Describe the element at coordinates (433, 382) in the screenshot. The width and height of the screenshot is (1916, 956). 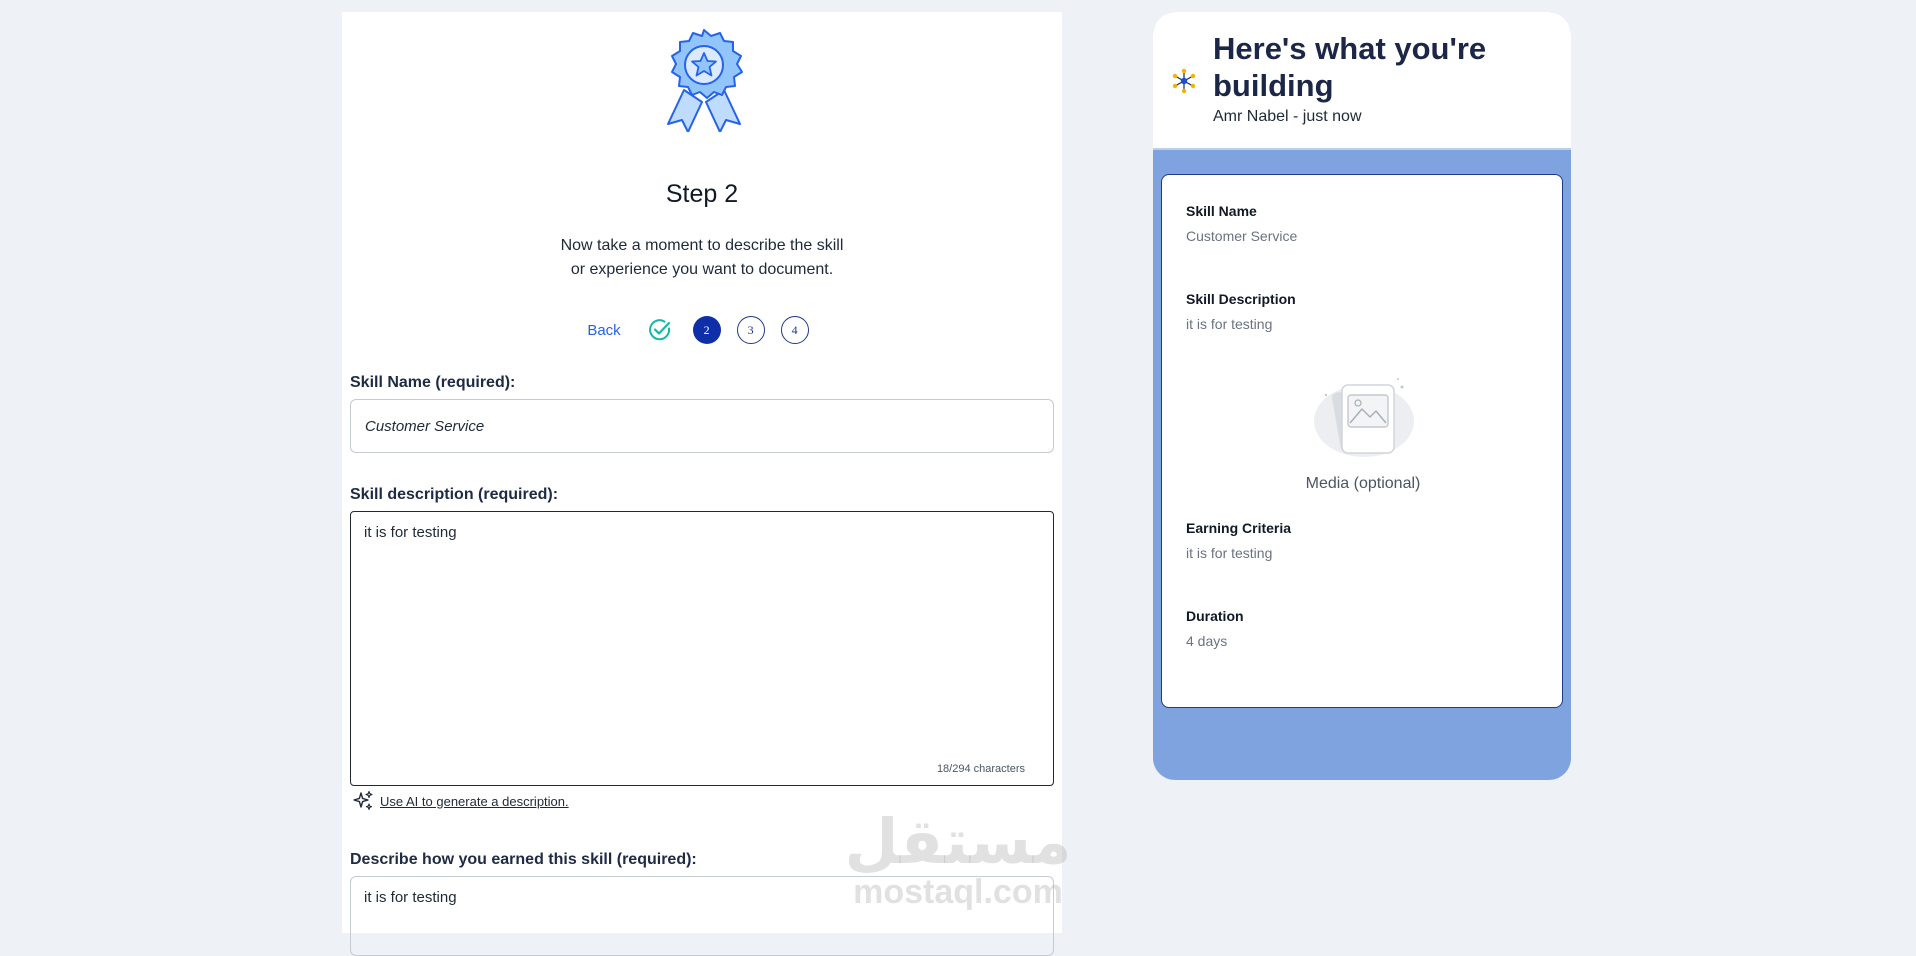
I see `skill-name-label: Skill Name (required):` at that location.